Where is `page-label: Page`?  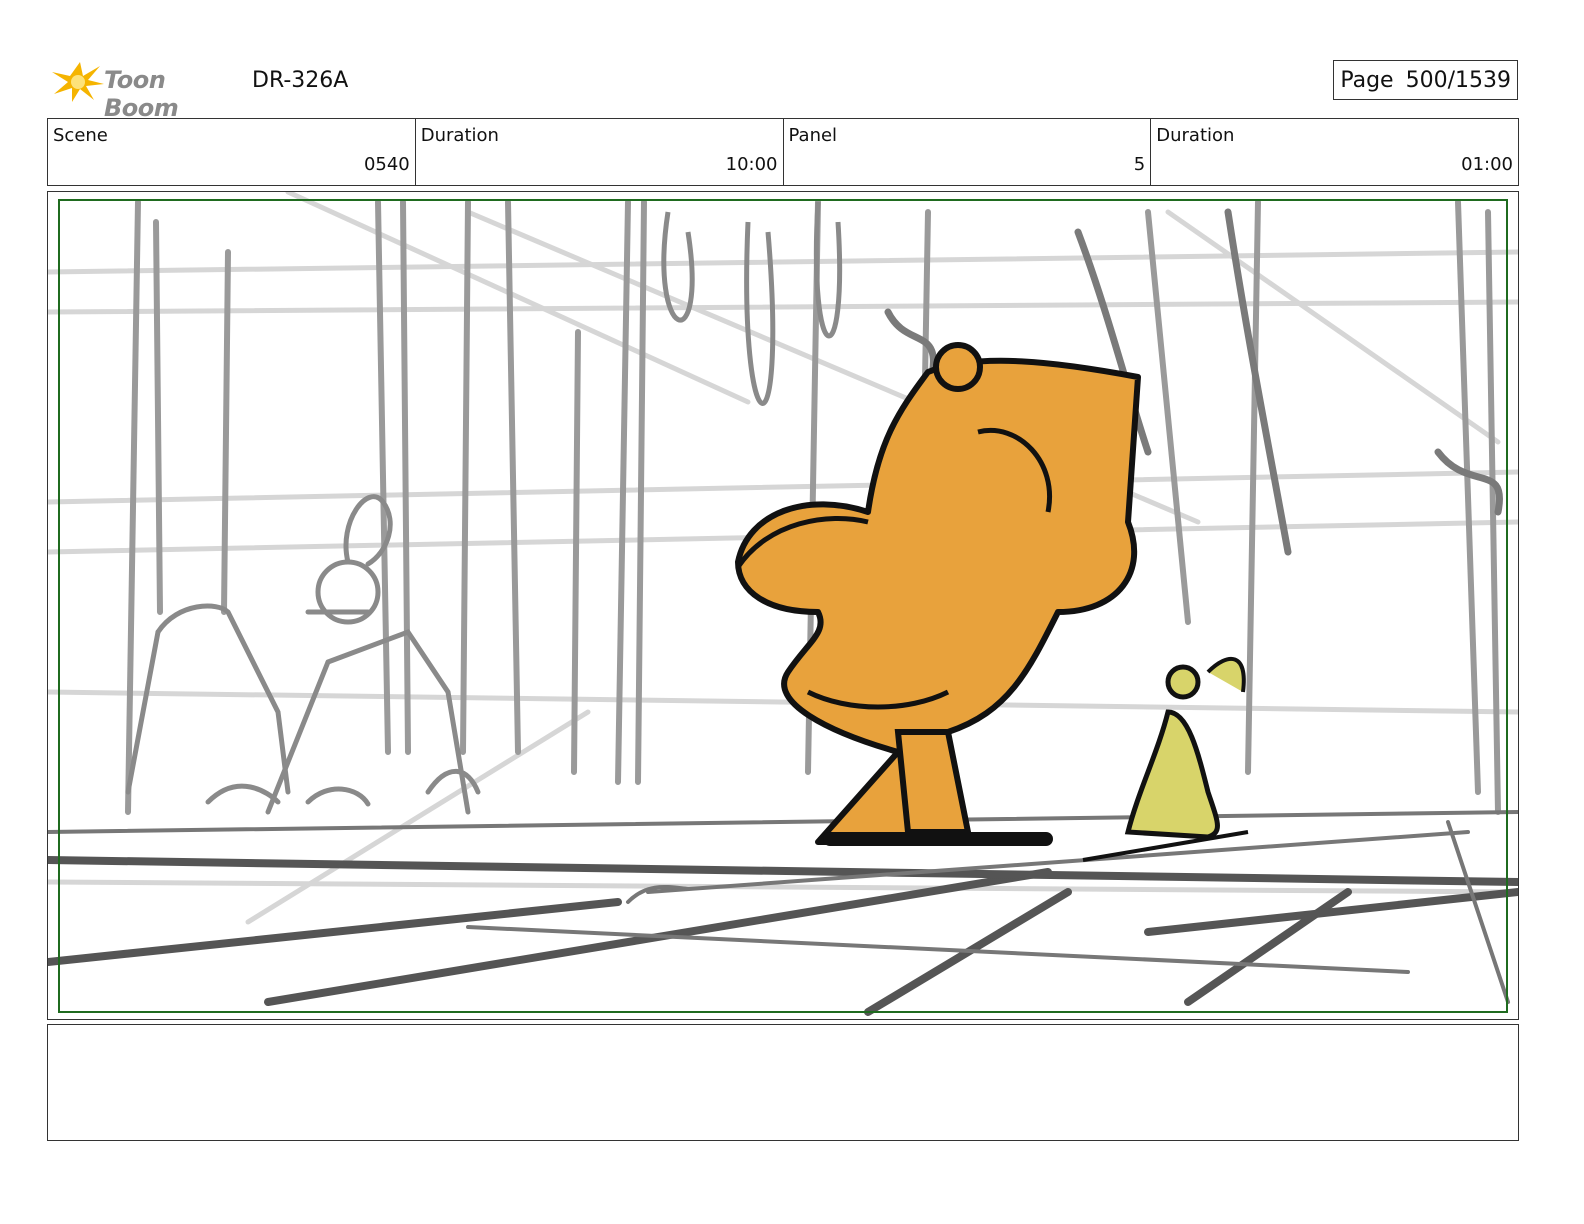 page-label: Page is located at coordinates (1367, 80).